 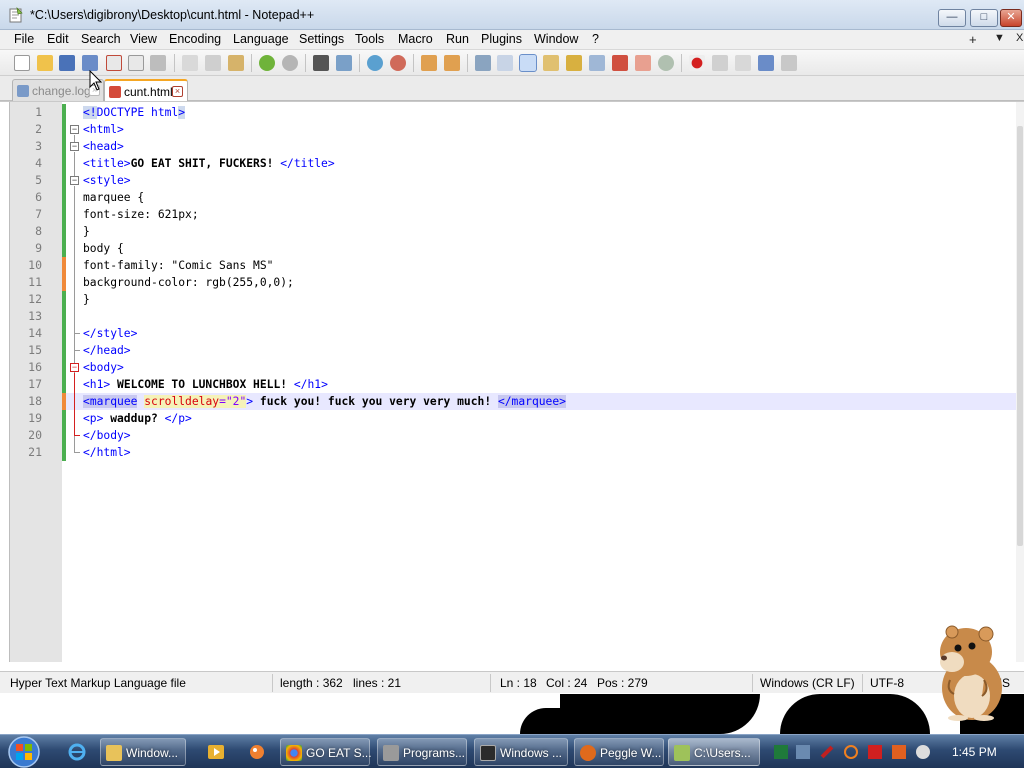 I want to click on save-icon, so click(x=67, y=63).